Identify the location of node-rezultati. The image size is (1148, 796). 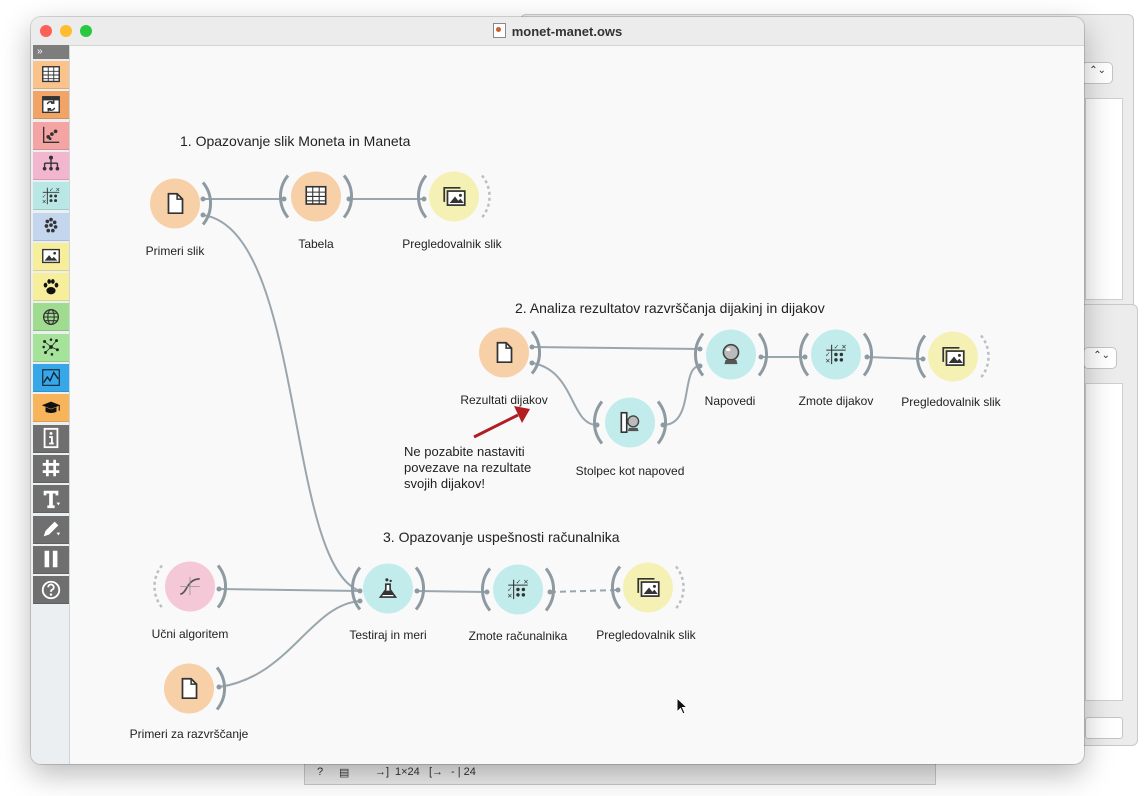
(504, 355).